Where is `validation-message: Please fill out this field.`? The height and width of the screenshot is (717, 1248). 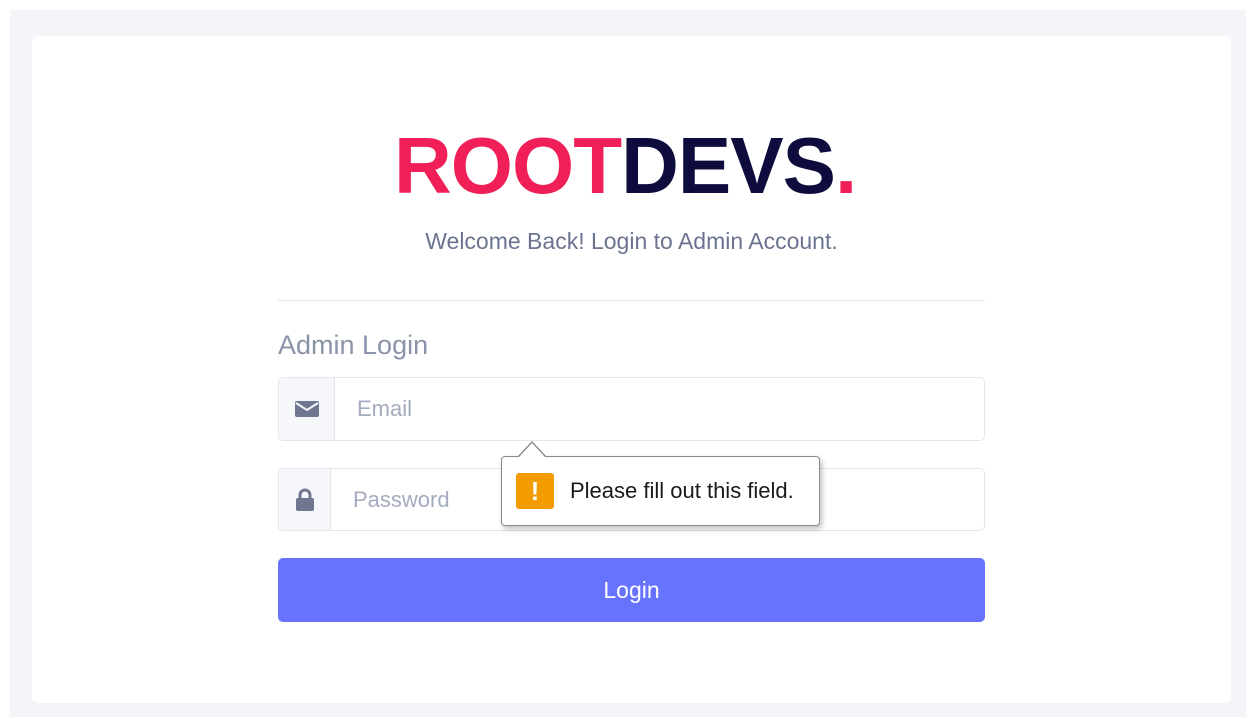 validation-message: Please fill out this field. is located at coordinates (682, 490).